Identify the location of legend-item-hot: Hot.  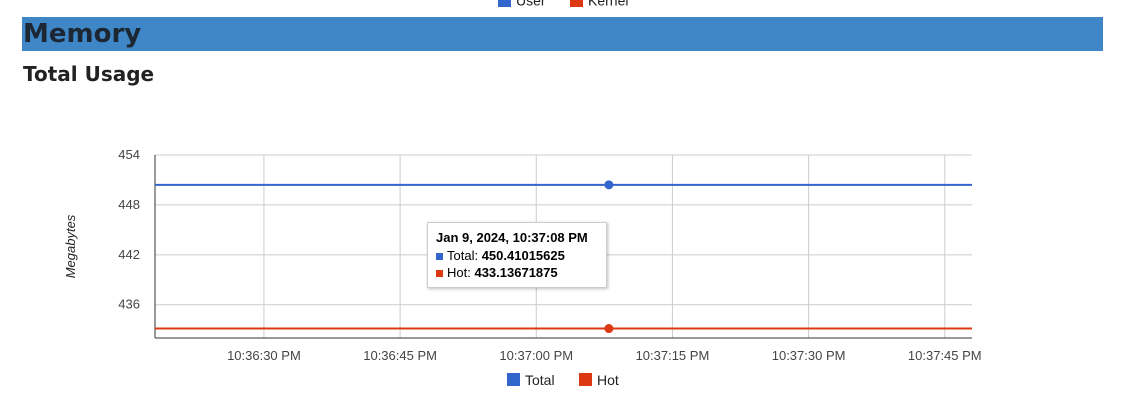
(599, 380).